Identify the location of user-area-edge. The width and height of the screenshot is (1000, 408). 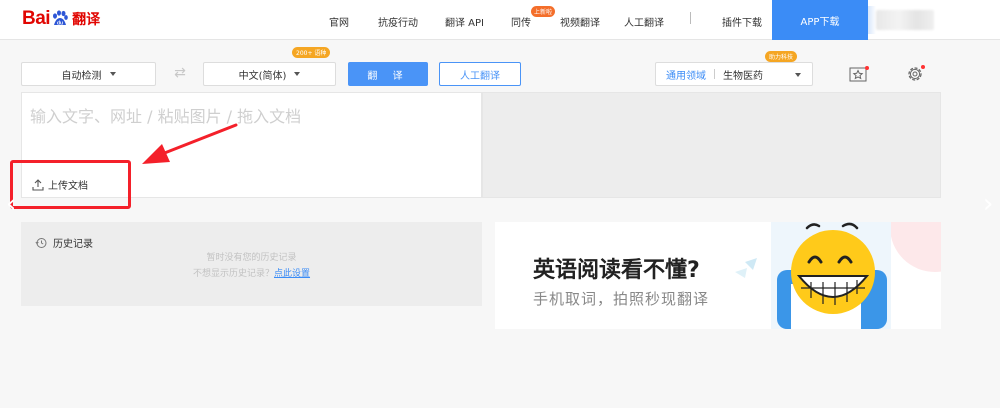
(872, 20).